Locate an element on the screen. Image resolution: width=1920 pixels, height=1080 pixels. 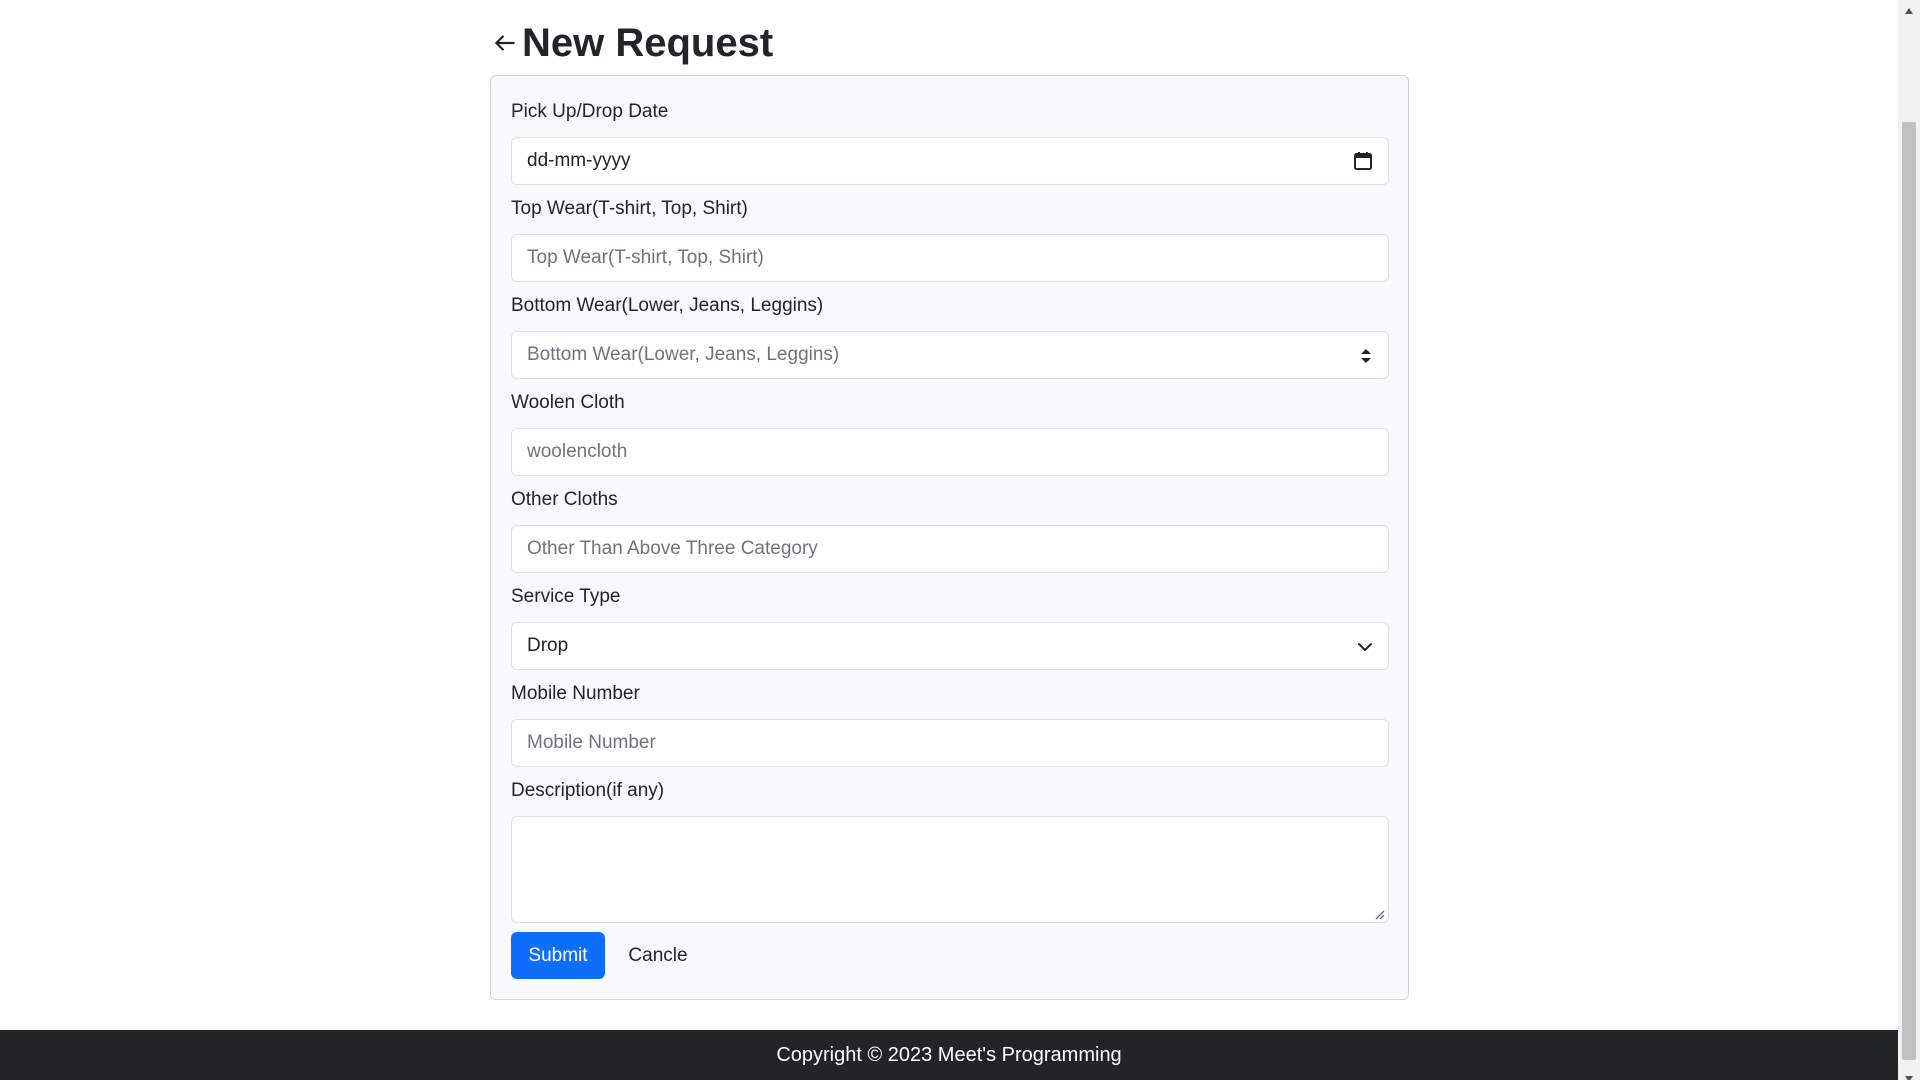
description-textarea is located at coordinates (950, 869).